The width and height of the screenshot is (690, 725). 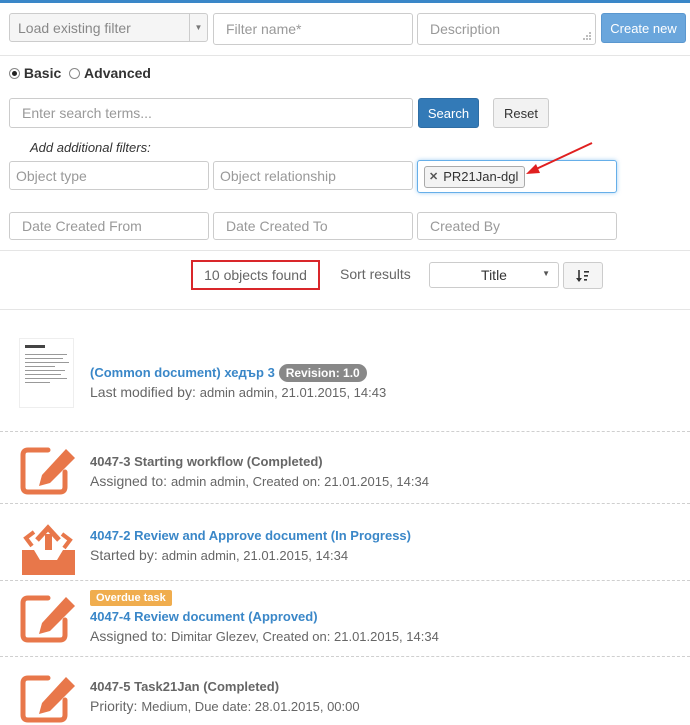 What do you see at coordinates (74, 27) in the screenshot?
I see `load-filter-placeholder: Load existing filter` at bounding box center [74, 27].